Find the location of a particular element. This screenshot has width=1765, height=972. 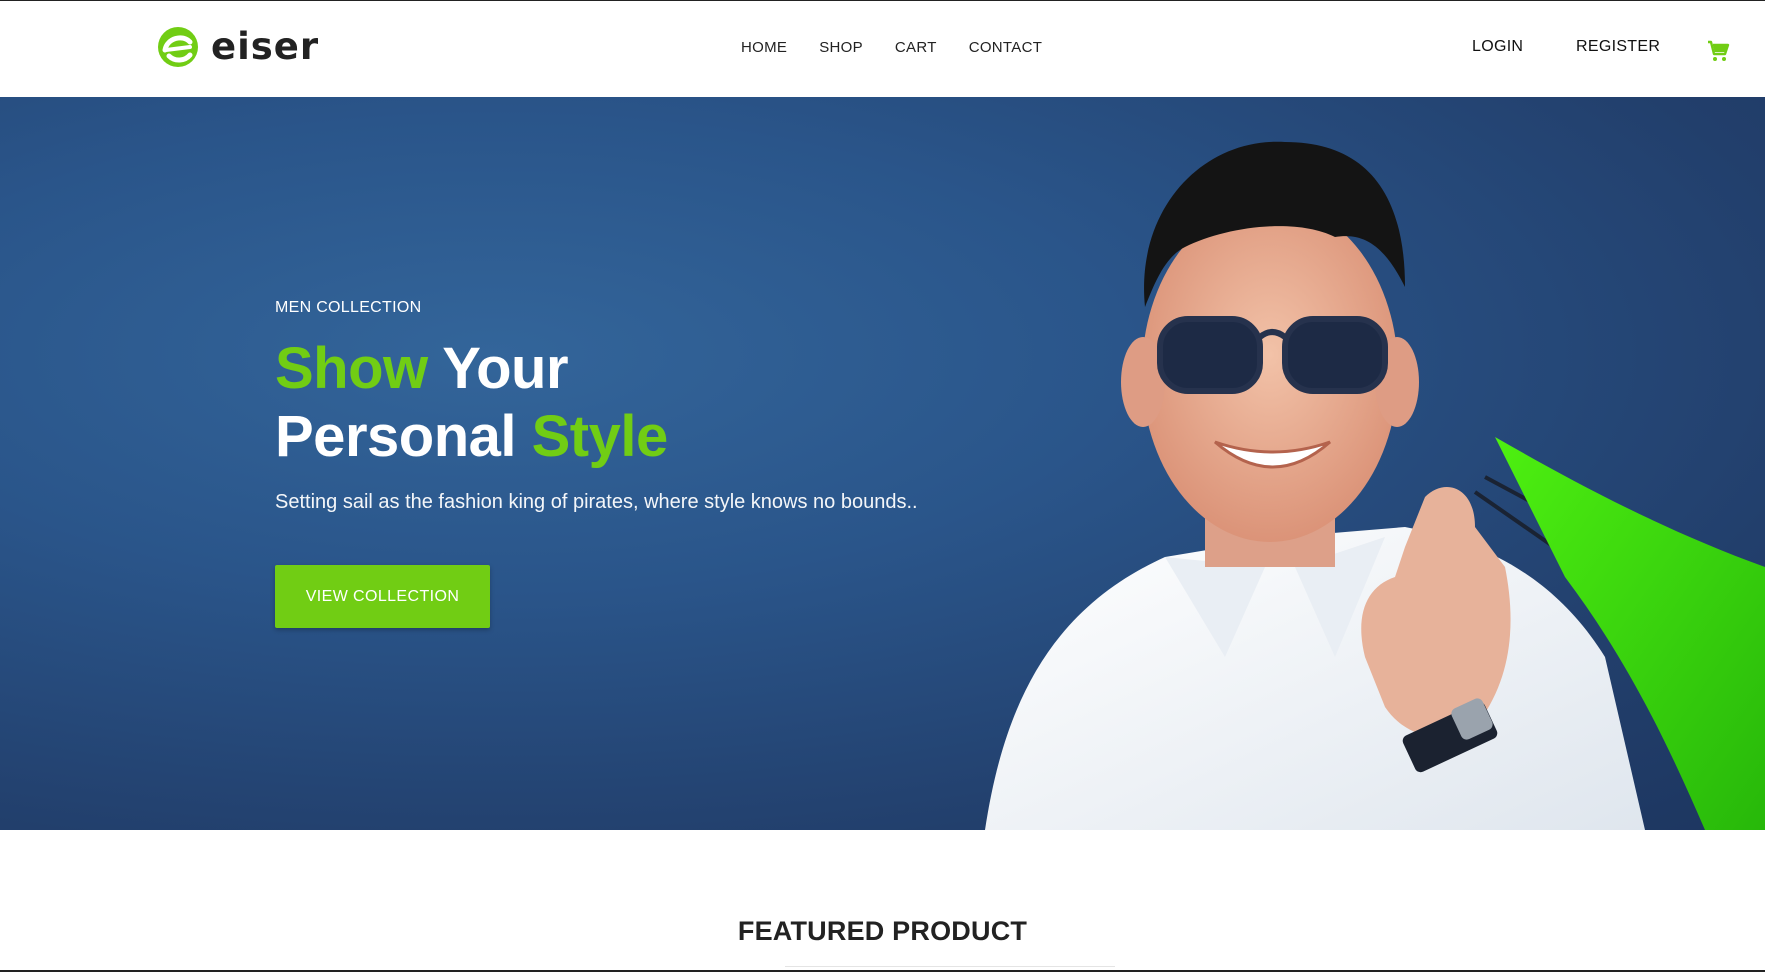

hero-title-your: Your is located at coordinates (505, 368).